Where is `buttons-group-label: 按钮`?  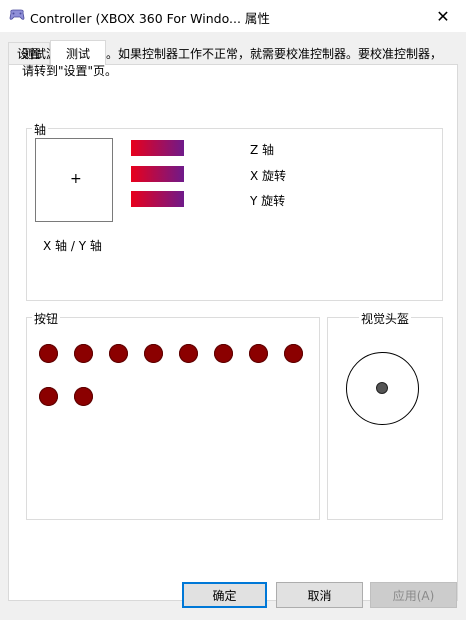 buttons-group-label: 按钮 is located at coordinates (46, 318).